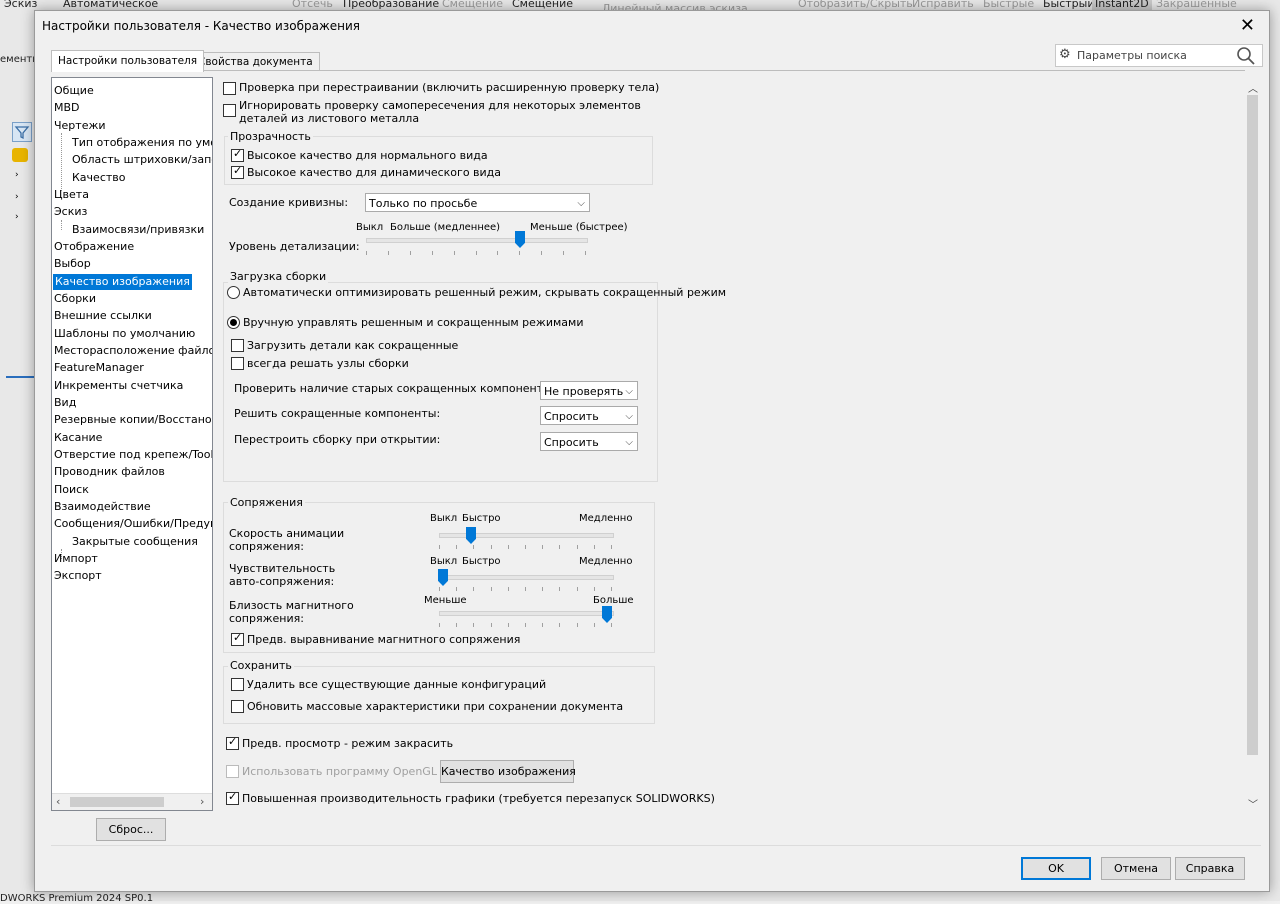 The height and width of the screenshot is (904, 1280). I want to click on always-resolve-checkbox, so click(237, 363).